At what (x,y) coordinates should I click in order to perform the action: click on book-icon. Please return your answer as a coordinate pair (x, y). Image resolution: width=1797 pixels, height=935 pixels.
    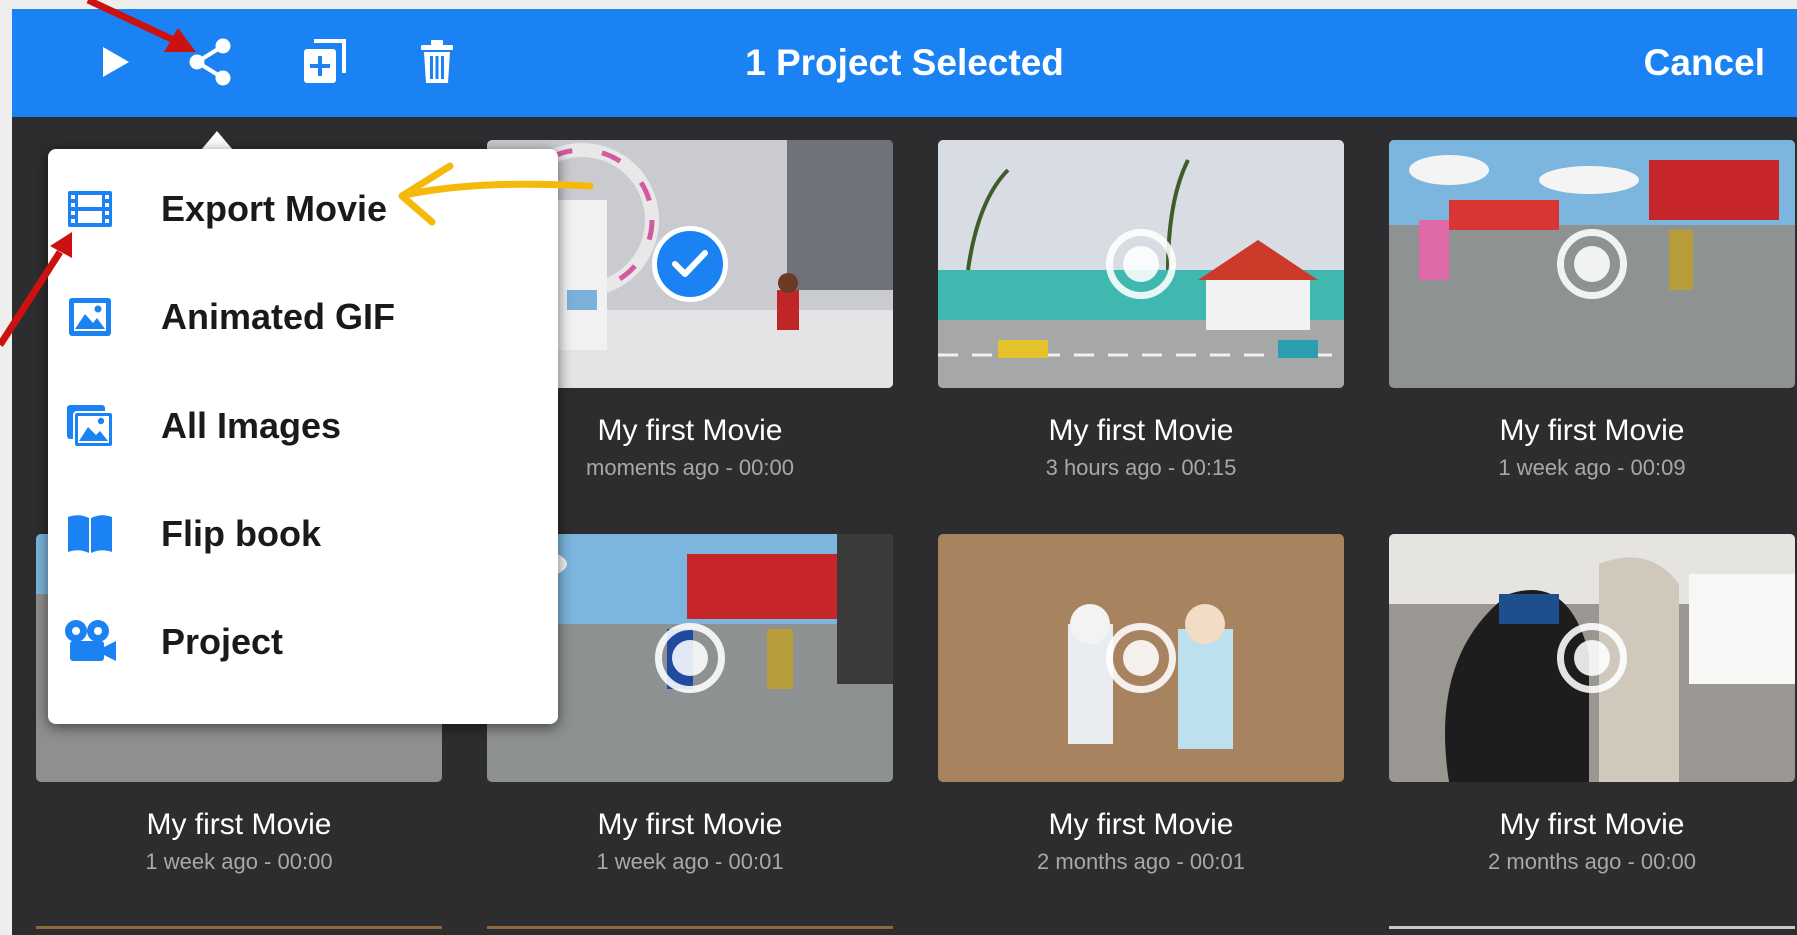
    Looking at the image, I should click on (90, 534).